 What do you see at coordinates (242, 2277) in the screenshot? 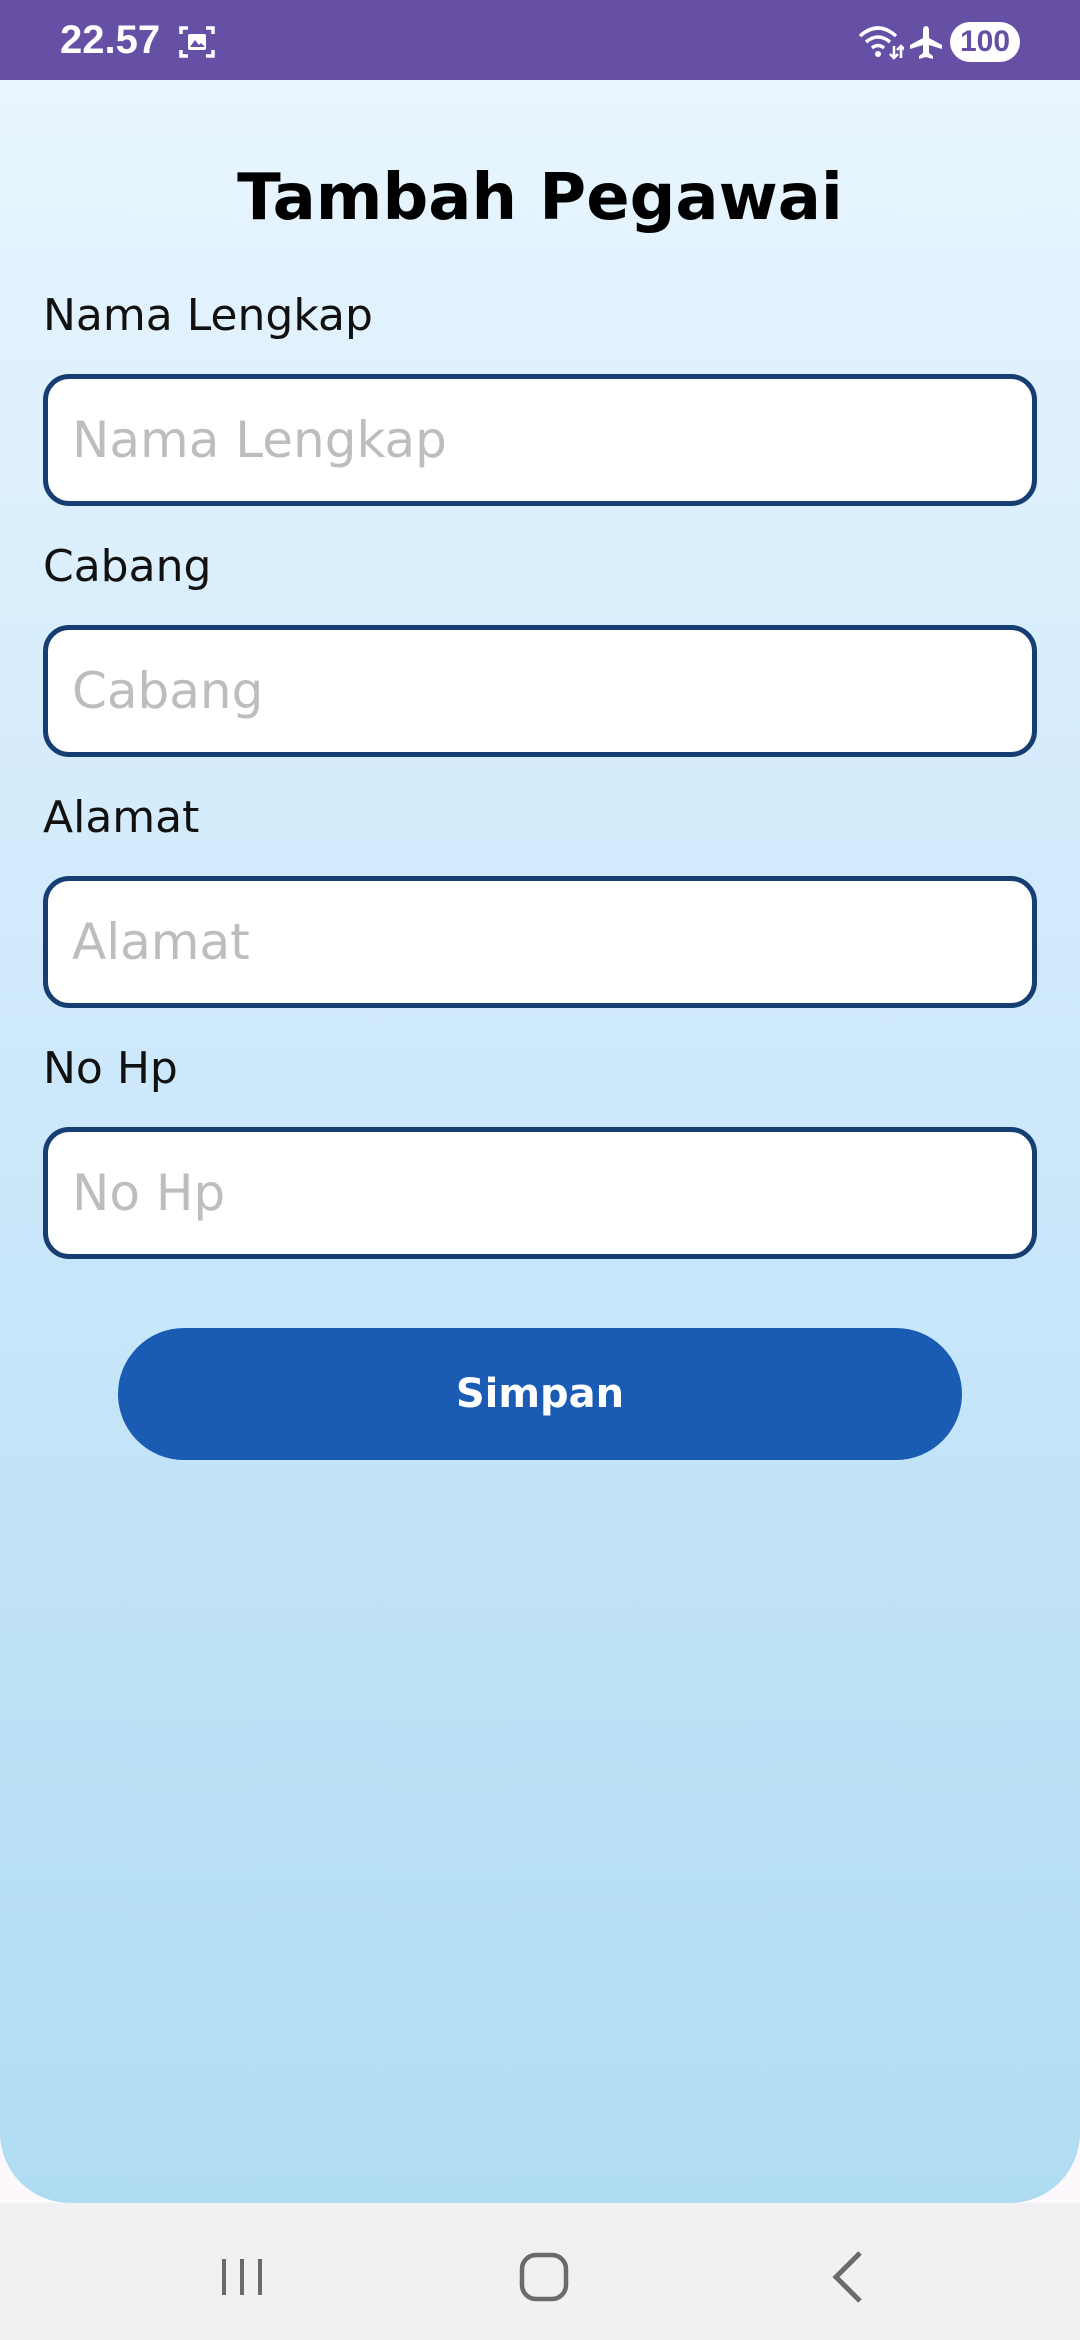
I see `recent-apps-icon` at bounding box center [242, 2277].